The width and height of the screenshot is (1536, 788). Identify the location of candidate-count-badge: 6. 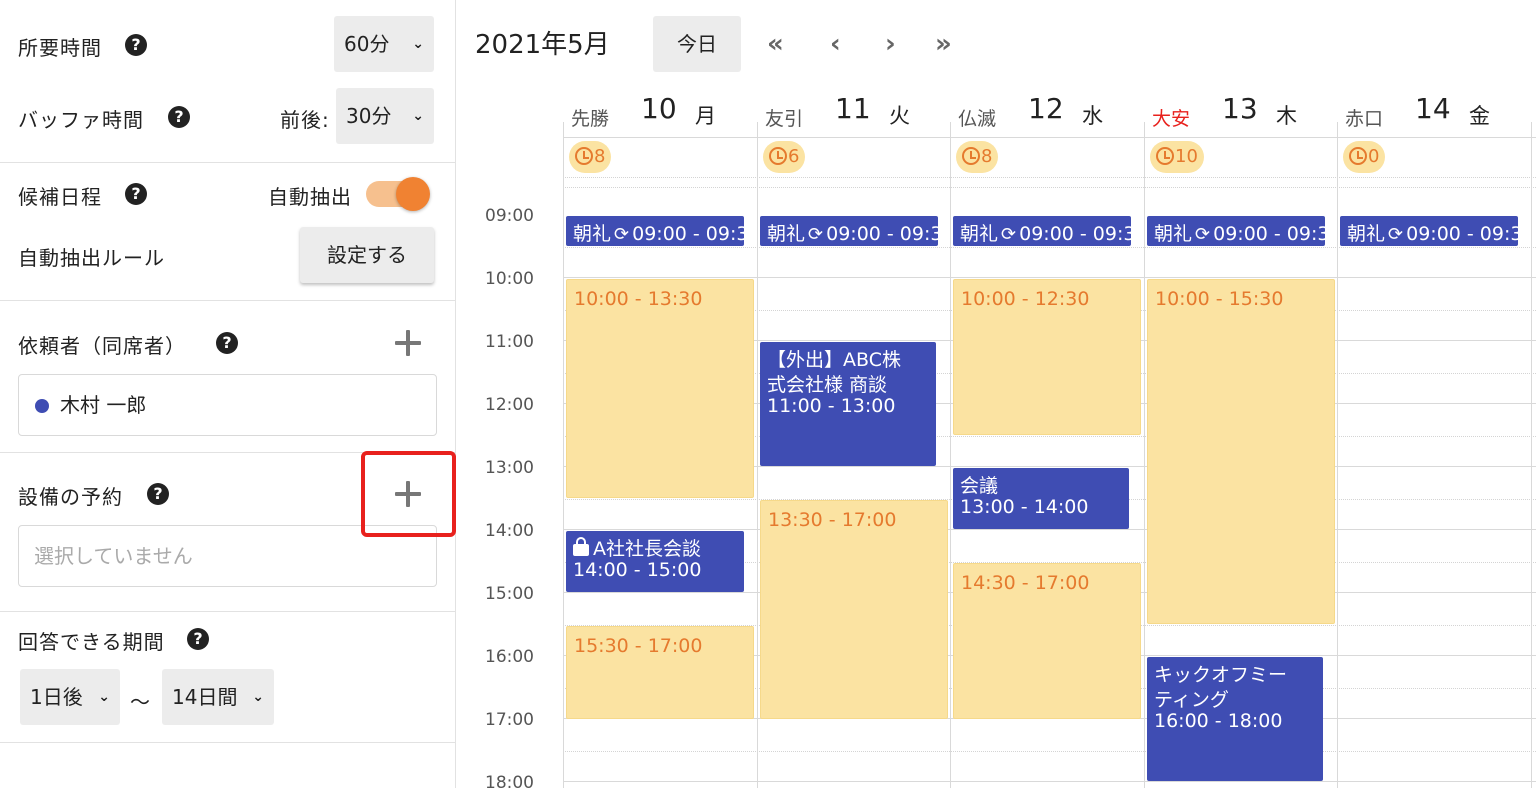
(784, 157).